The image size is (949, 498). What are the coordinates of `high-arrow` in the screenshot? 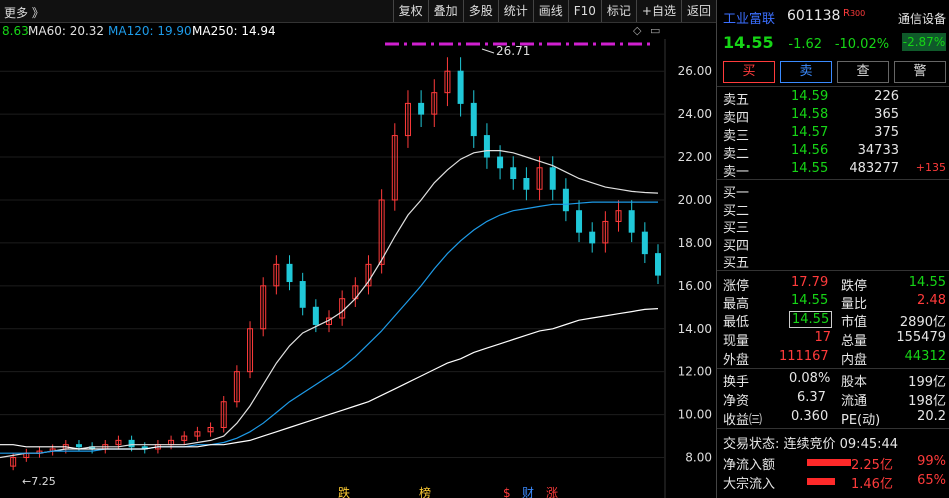 It's located at (488, 51).